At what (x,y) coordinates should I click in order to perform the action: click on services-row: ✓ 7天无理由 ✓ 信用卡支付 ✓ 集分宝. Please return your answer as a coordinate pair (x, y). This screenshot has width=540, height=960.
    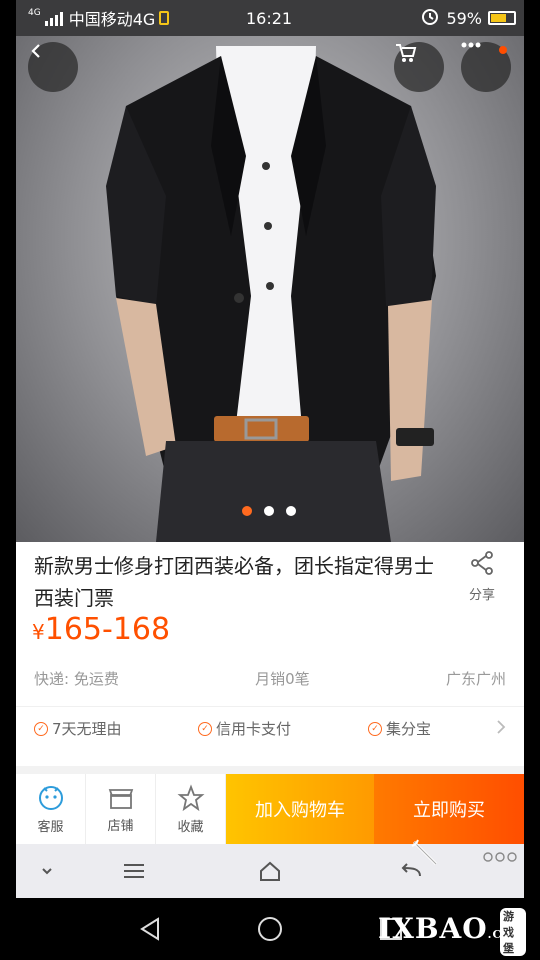
    Looking at the image, I should click on (270, 728).